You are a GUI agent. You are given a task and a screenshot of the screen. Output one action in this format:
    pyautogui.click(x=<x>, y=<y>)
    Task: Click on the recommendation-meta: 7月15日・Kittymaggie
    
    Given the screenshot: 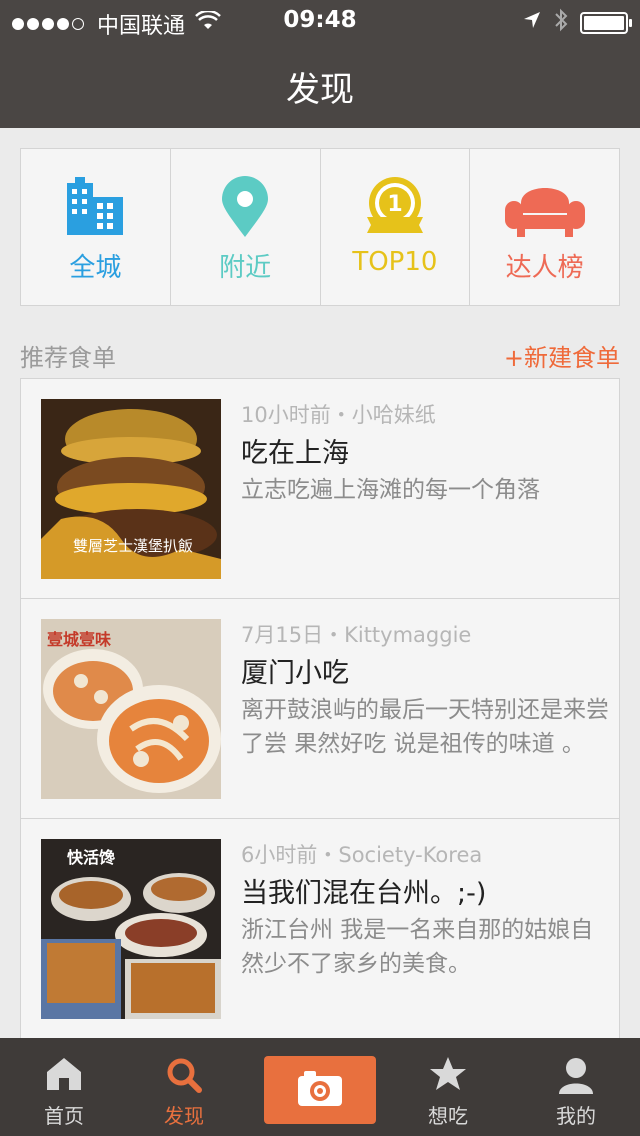 What is the action you would take?
    pyautogui.click(x=356, y=635)
    